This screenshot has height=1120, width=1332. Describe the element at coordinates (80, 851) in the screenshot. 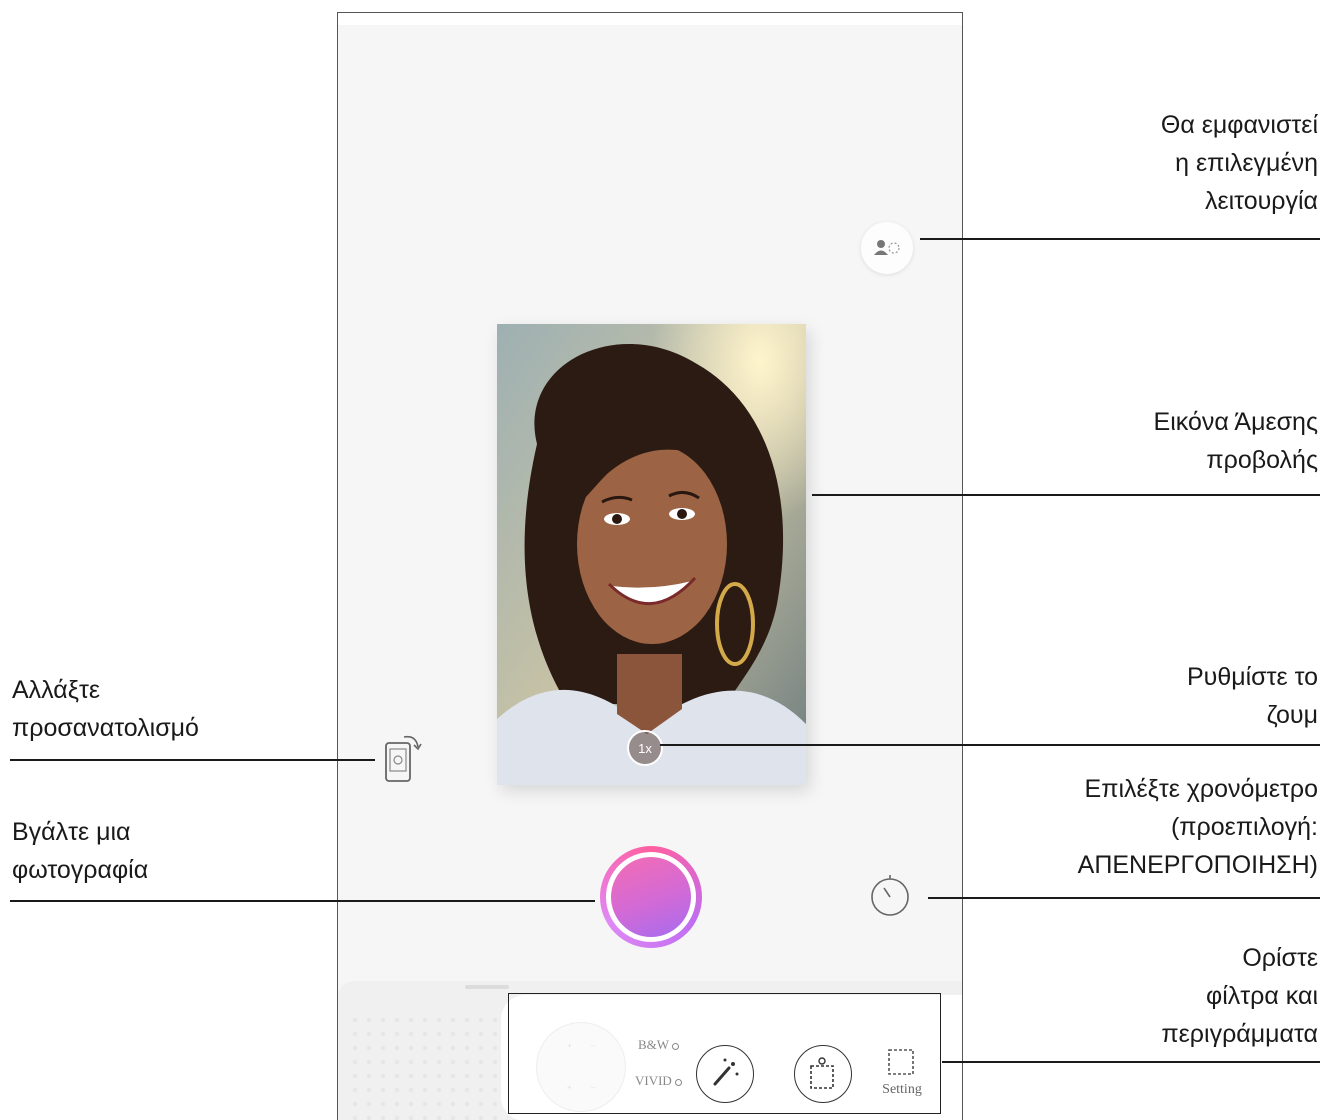

I see `annotation-take-photo: Βγάλτε μια φωτογραφία` at that location.